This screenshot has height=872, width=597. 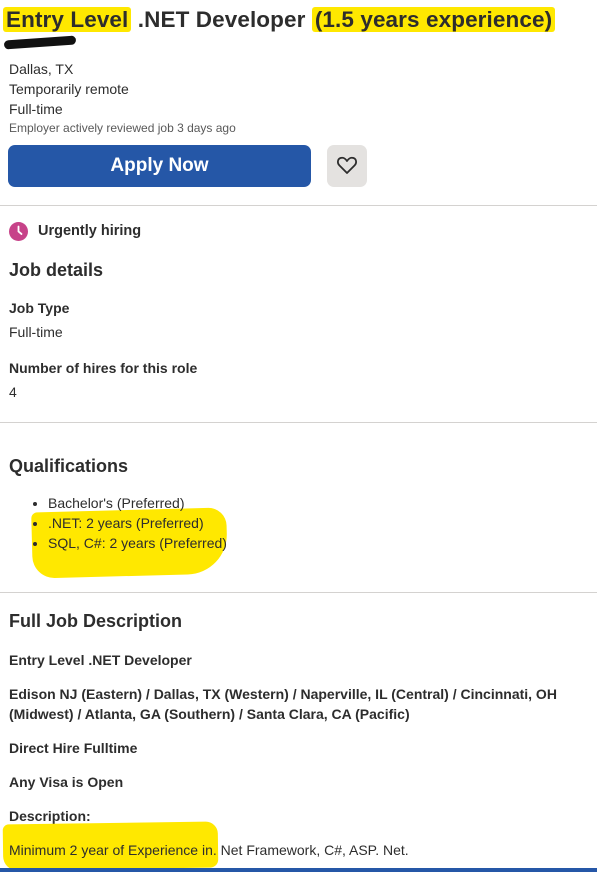 I want to click on job-details-heading: Job details, so click(x=56, y=270).